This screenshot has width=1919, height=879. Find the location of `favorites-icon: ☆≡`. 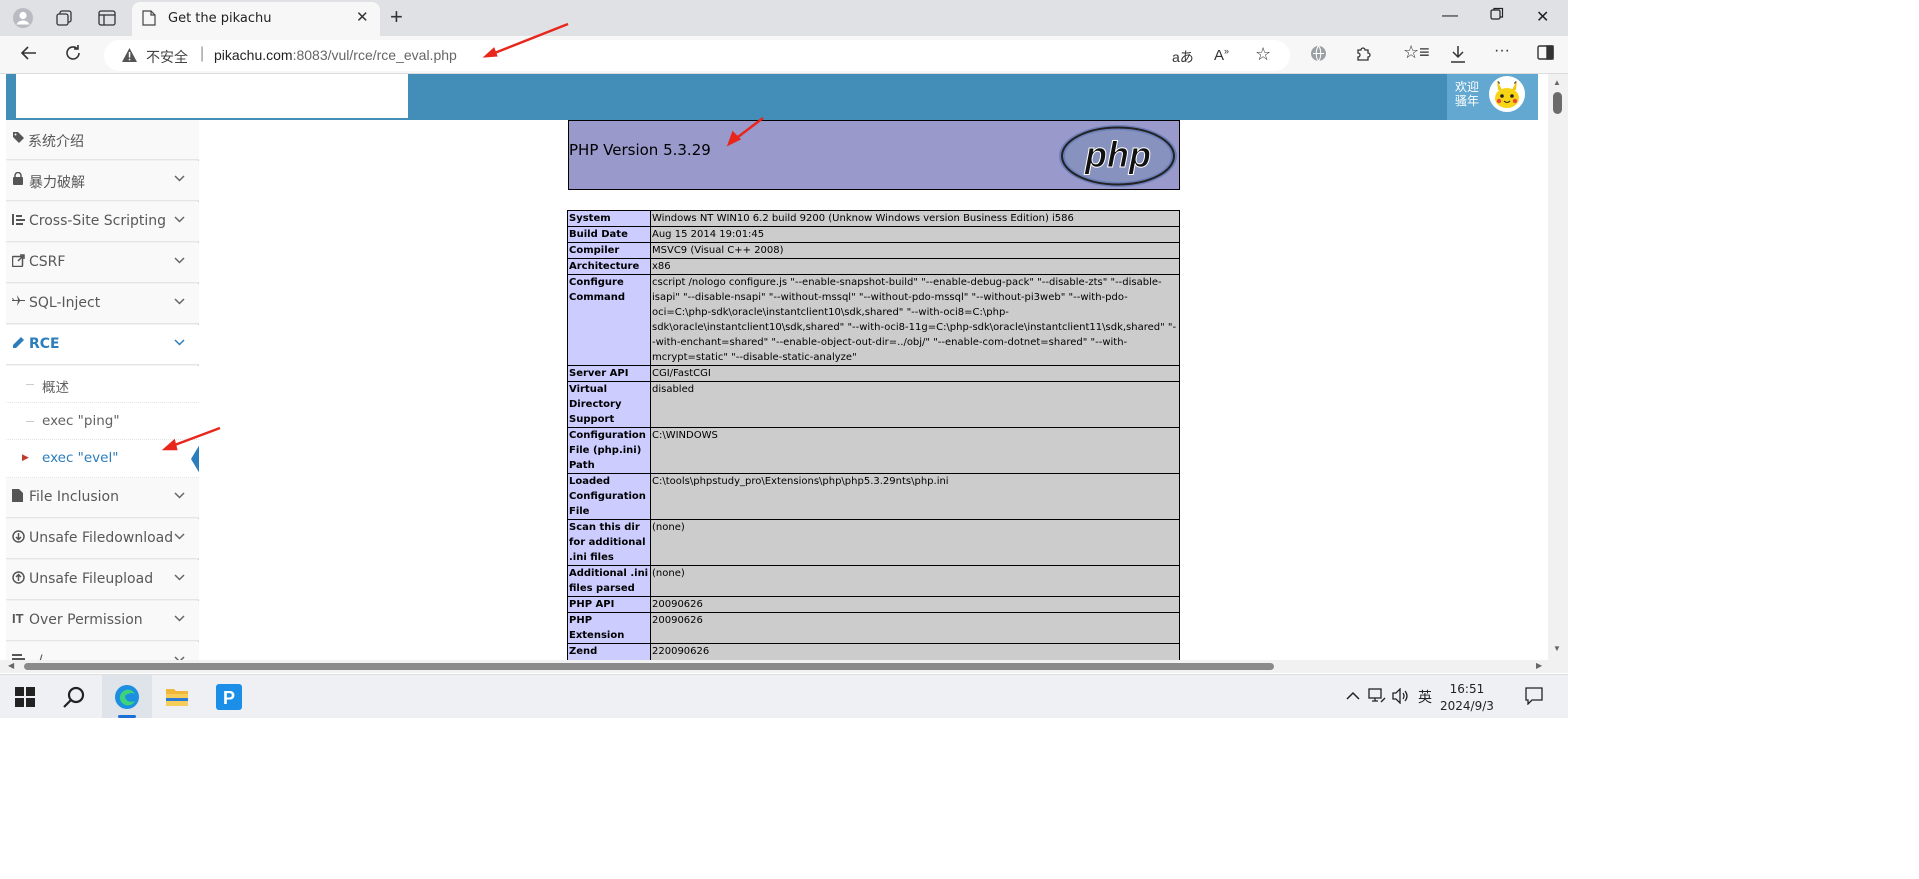

favorites-icon: ☆≡ is located at coordinates (1416, 52).